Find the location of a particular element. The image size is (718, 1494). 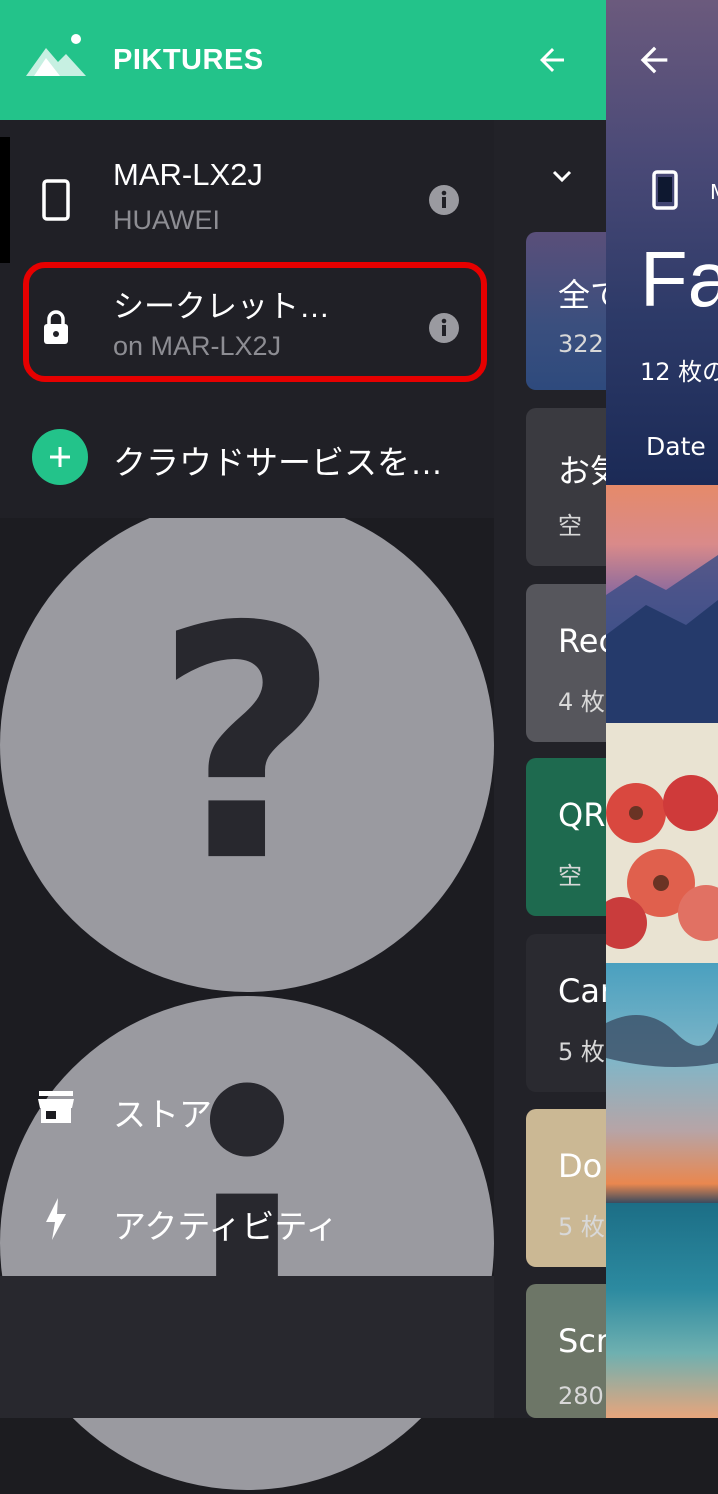

album-card: Scr 280 is located at coordinates (566, 1351).